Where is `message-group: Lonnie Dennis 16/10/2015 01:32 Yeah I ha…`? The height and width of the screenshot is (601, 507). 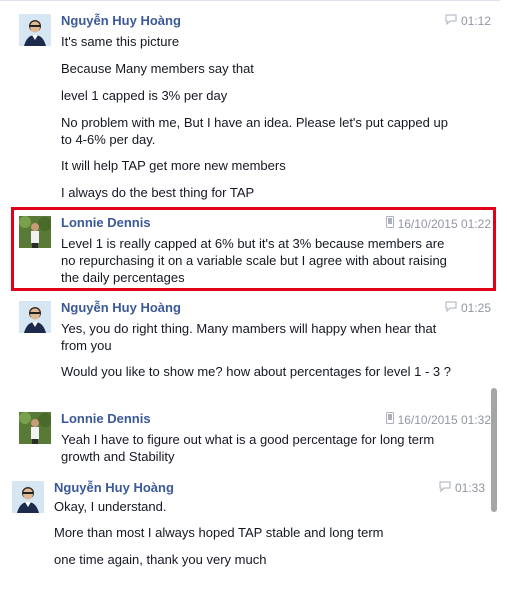
message-group: Lonnie Dennis 16/10/2015 01:32 Yeah I ha… is located at coordinates (255, 437).